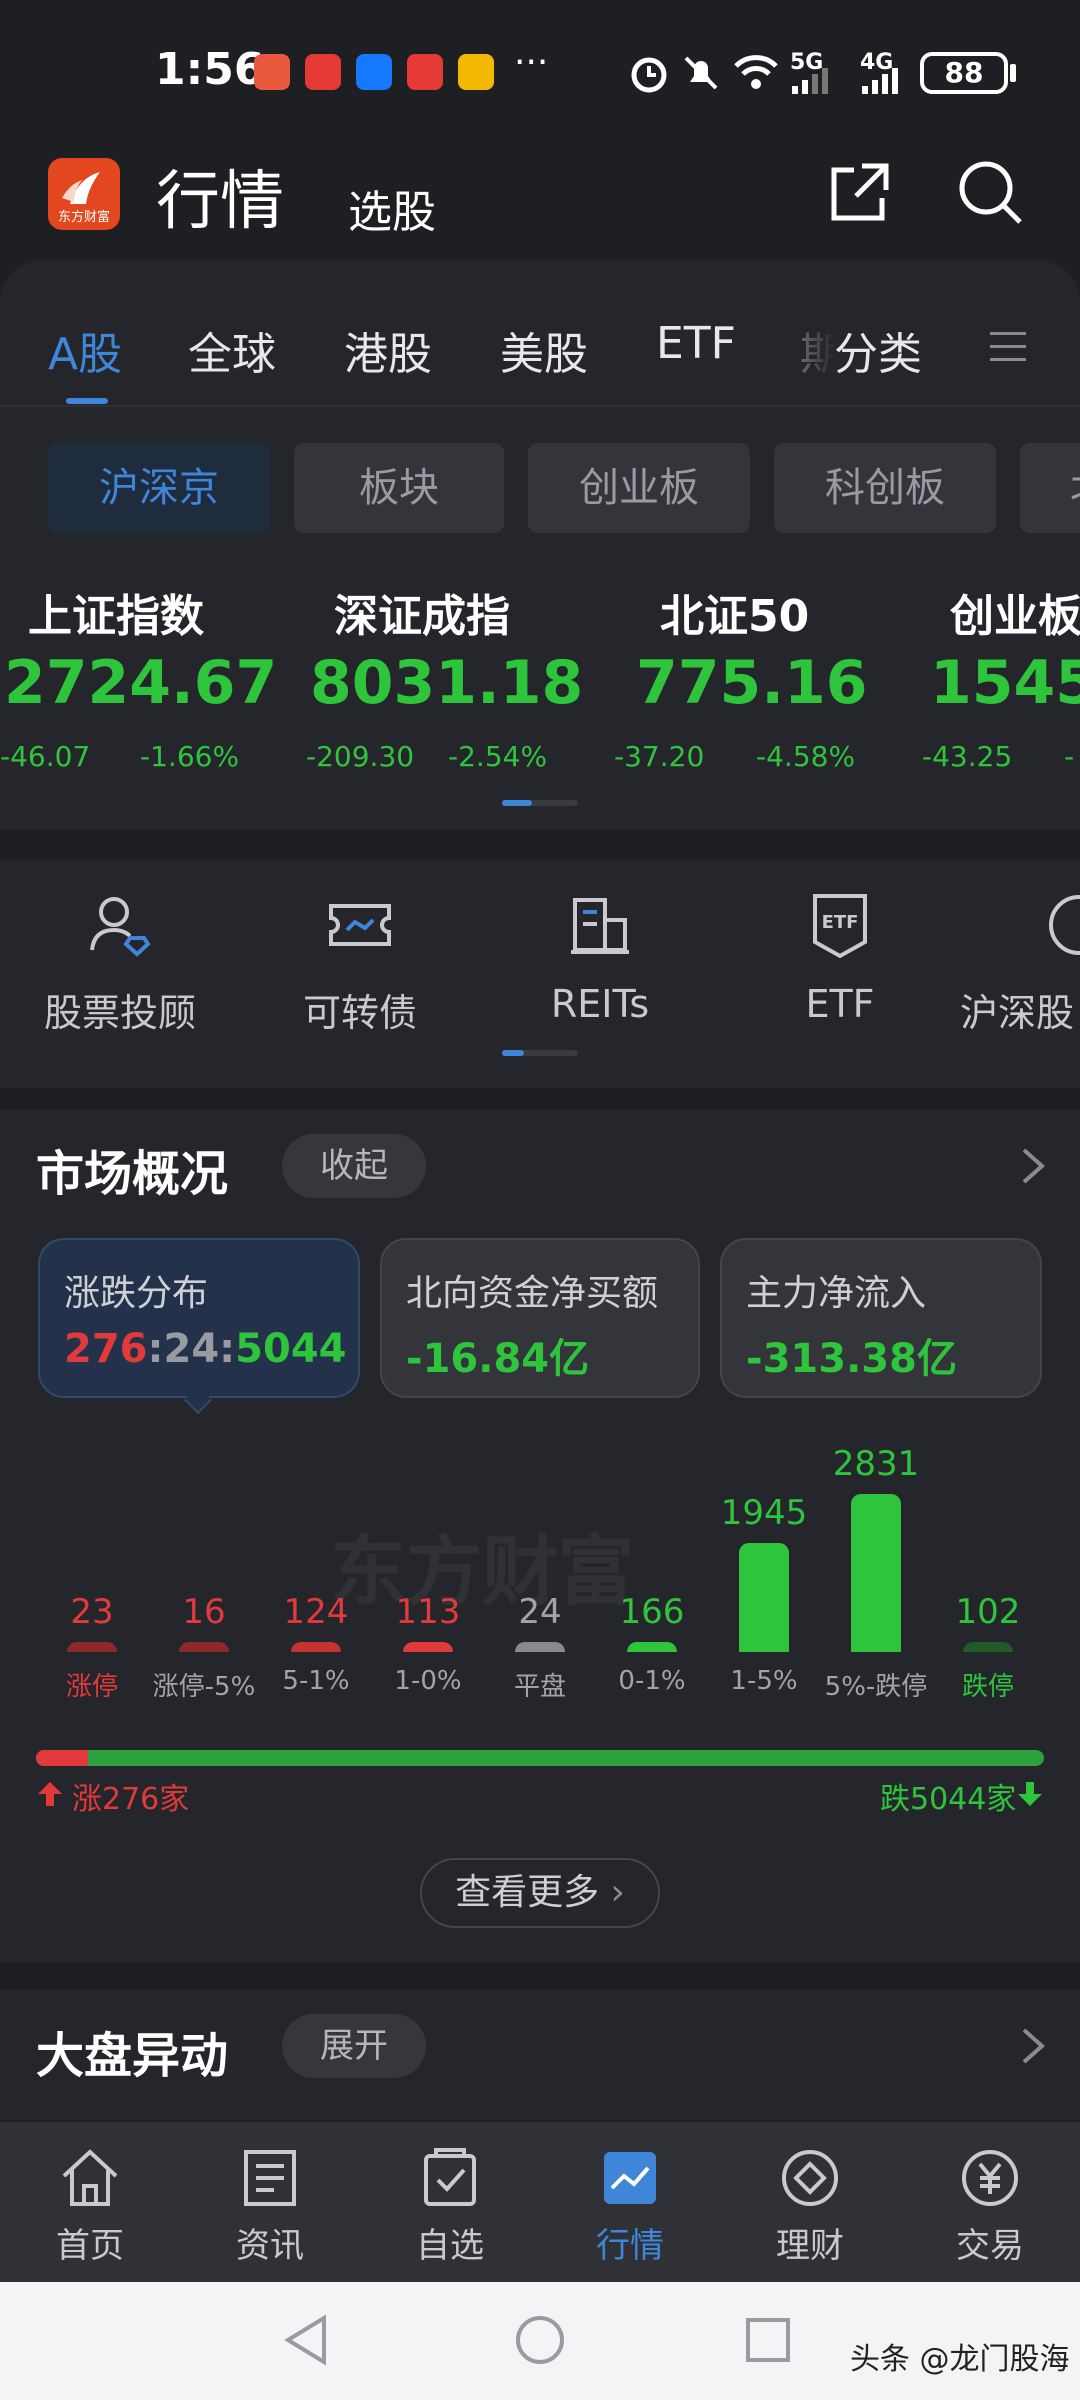 This screenshot has height=2400, width=1080. Describe the element at coordinates (840, 1004) in the screenshot. I see `quick-etf-label: ETF` at that location.